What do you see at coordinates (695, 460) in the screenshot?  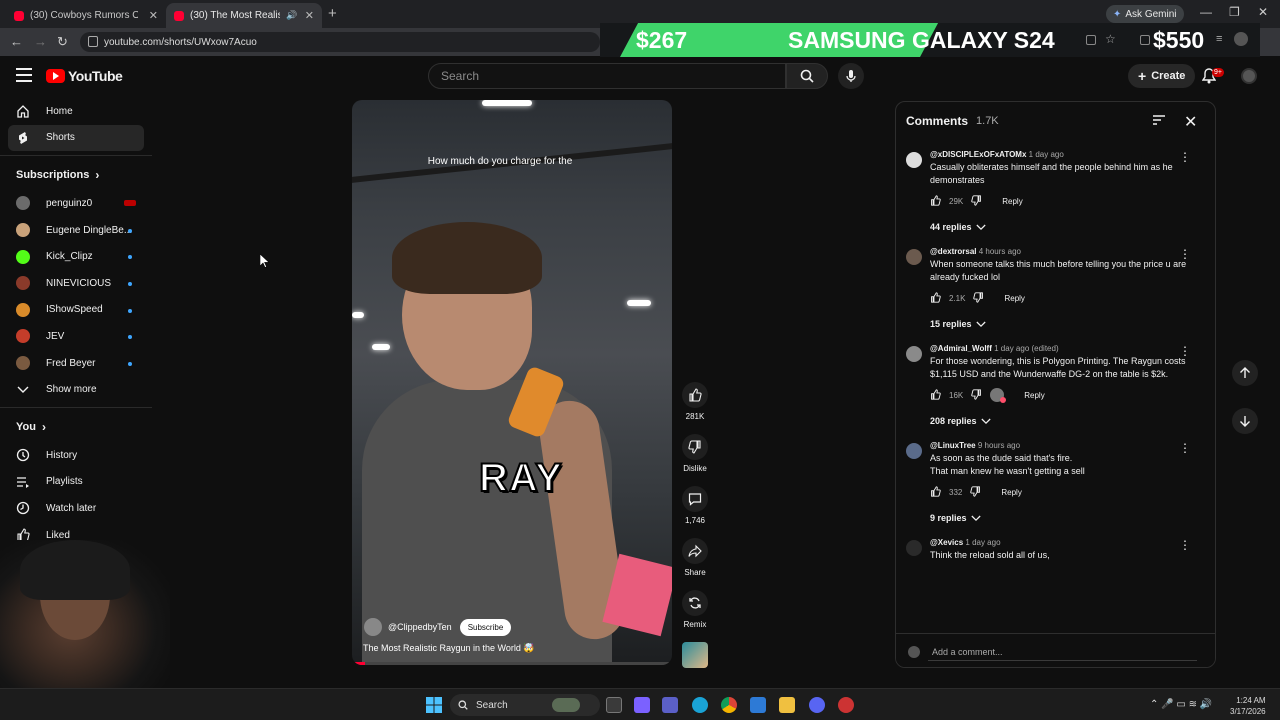 I see `dislike-button: Dislike` at bounding box center [695, 460].